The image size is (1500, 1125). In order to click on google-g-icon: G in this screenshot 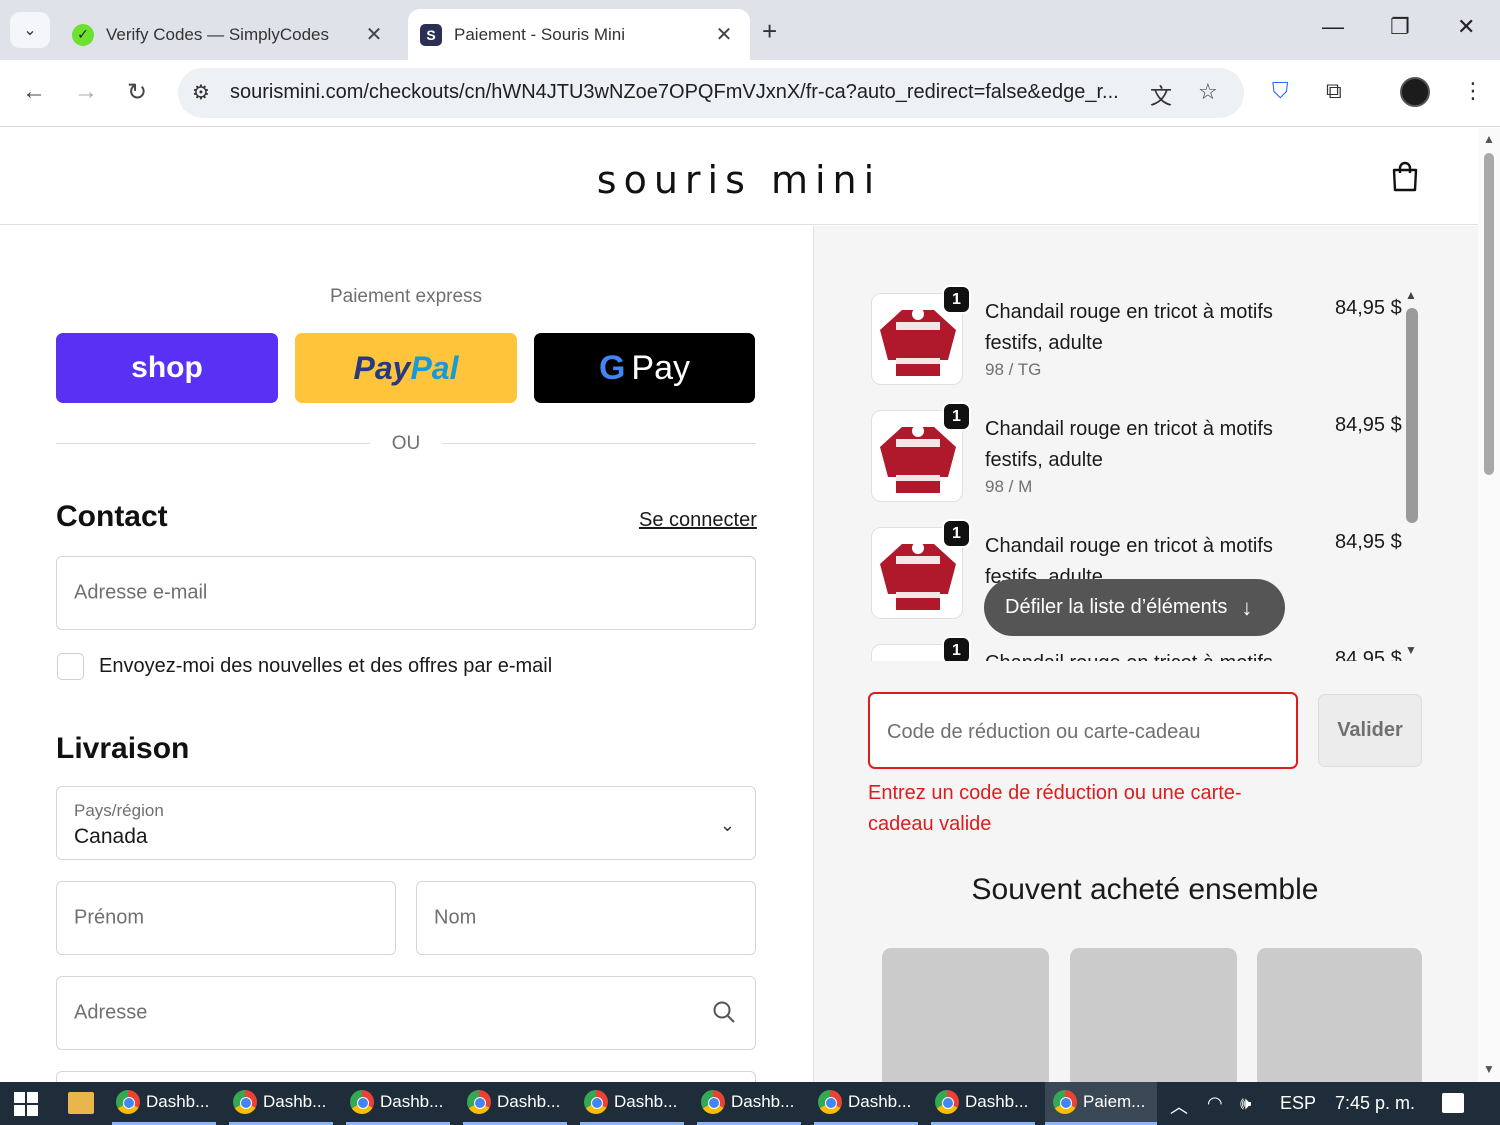, I will do `click(612, 367)`.